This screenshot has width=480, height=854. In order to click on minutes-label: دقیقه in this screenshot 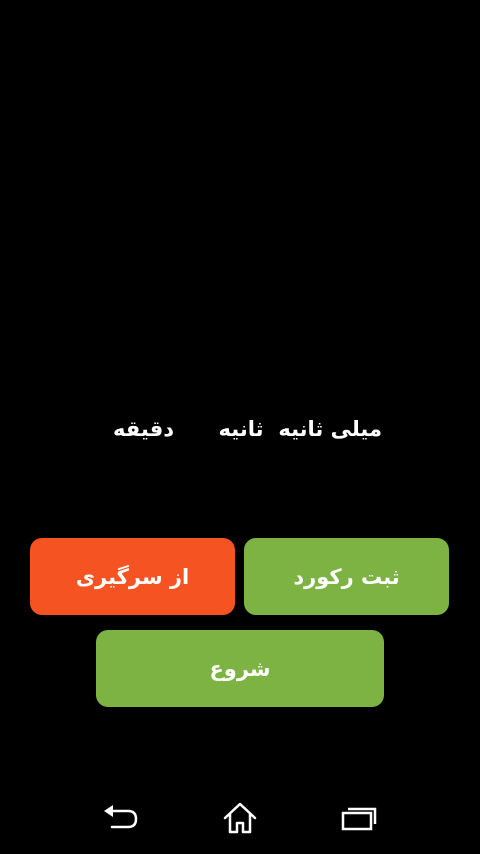, I will do `click(143, 429)`.